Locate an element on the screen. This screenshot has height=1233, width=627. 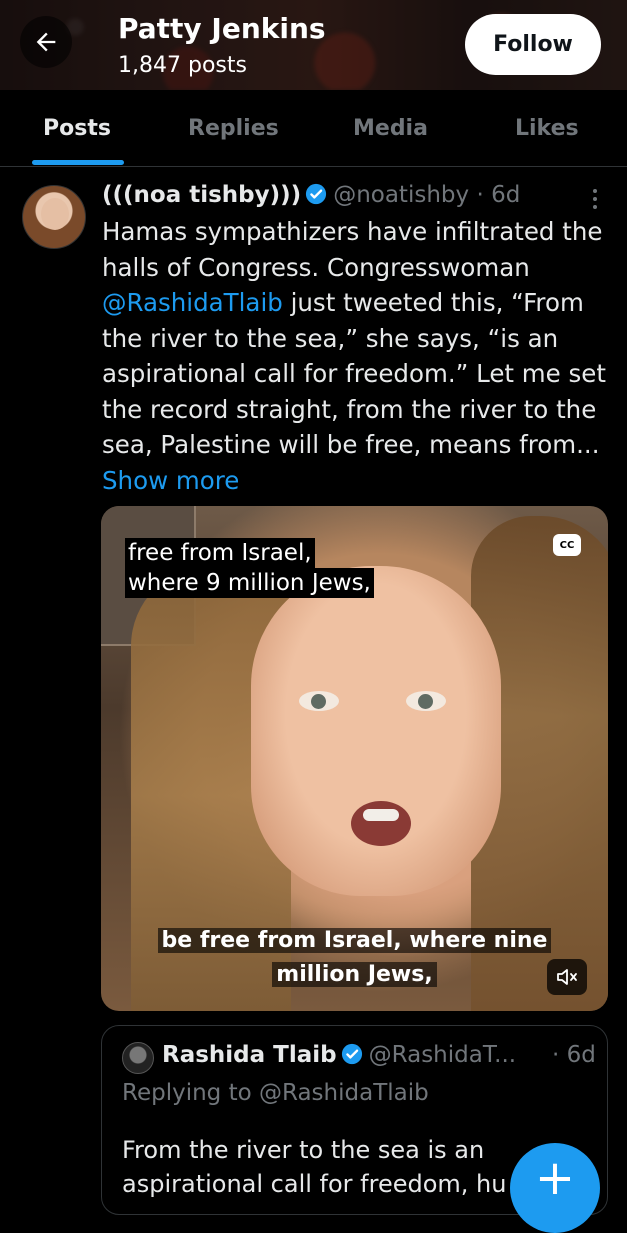
tab-likes: Likes is located at coordinates (547, 128).